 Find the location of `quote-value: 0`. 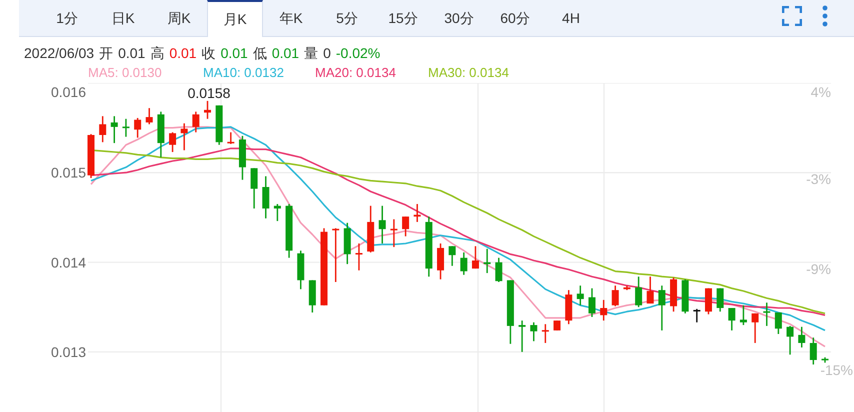

quote-value: 0 is located at coordinates (327, 53).